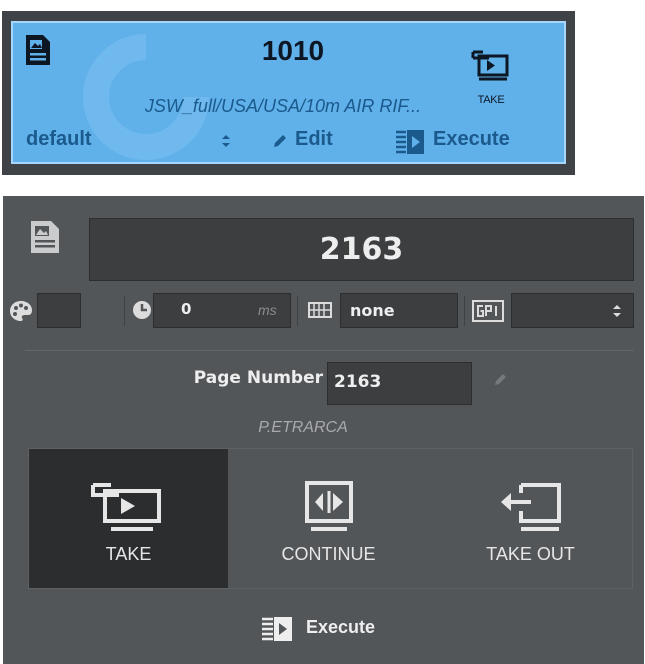  Describe the element at coordinates (358, 382) in the screenshot. I see `page-number-value: 2163` at that location.